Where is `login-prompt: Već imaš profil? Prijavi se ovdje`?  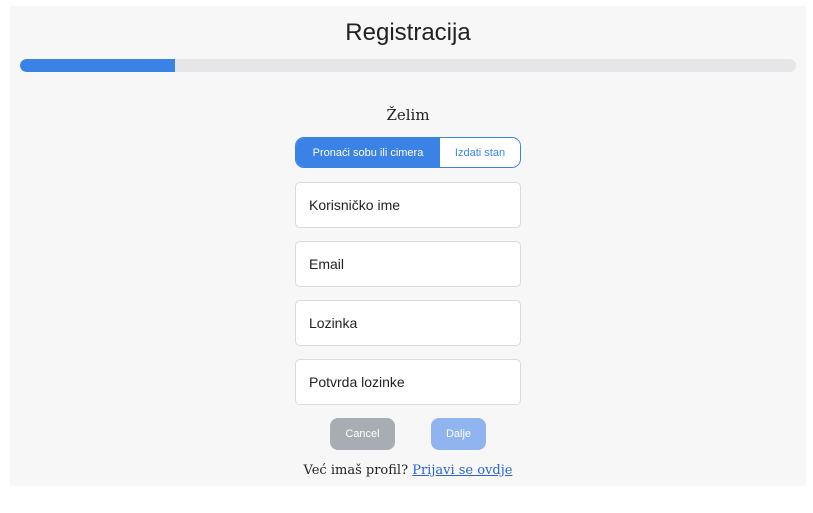 login-prompt: Već imaš profil? Prijavi se ovdje is located at coordinates (408, 470).